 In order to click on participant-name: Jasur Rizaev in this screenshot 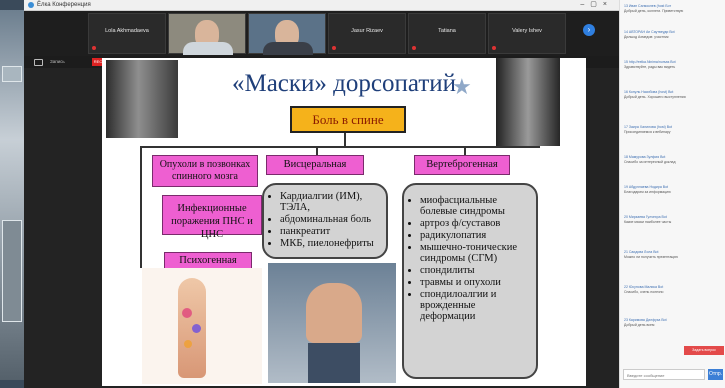, I will do `click(367, 31)`.